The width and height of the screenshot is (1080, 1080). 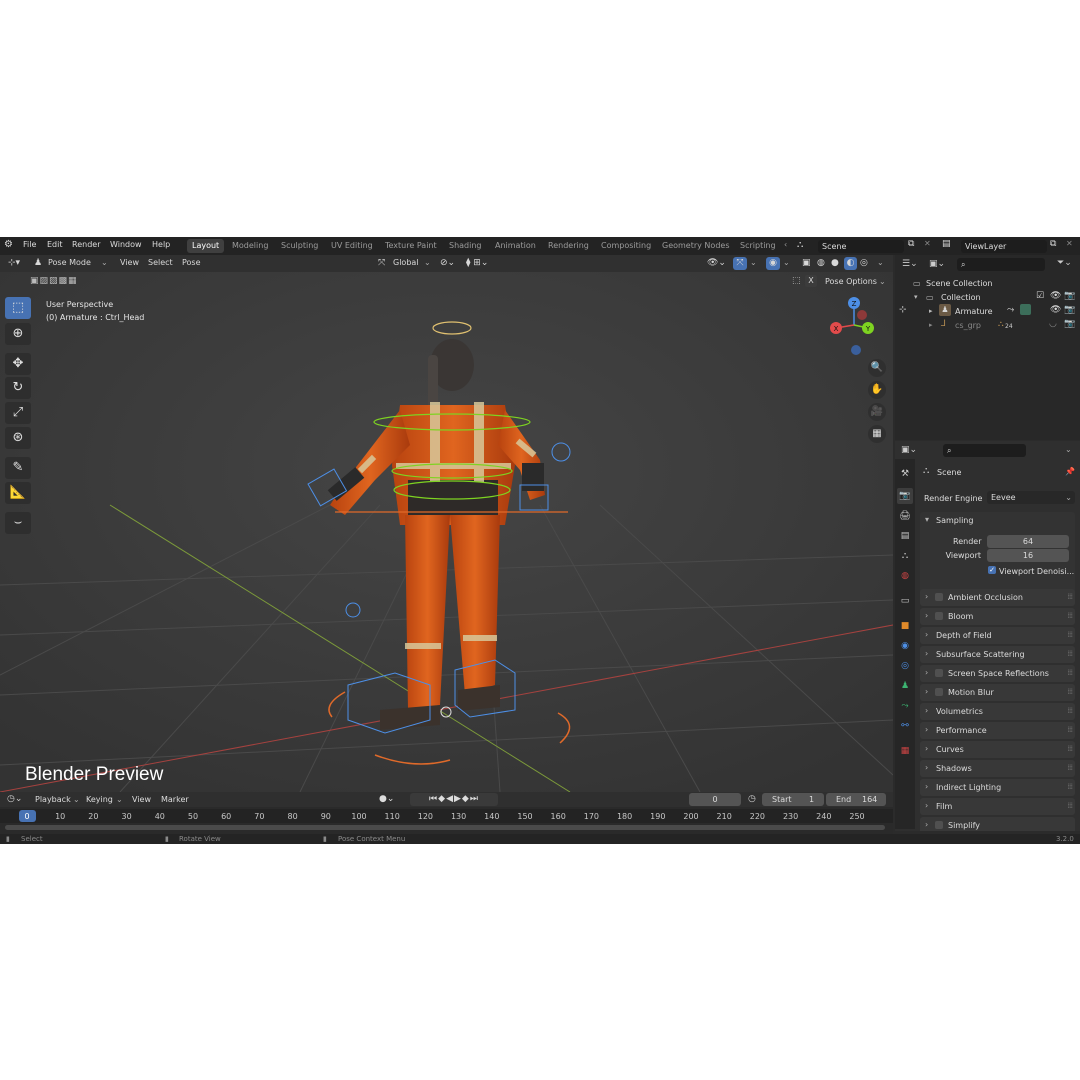 What do you see at coordinates (206, 246) in the screenshot?
I see `tab-layout: Layout` at bounding box center [206, 246].